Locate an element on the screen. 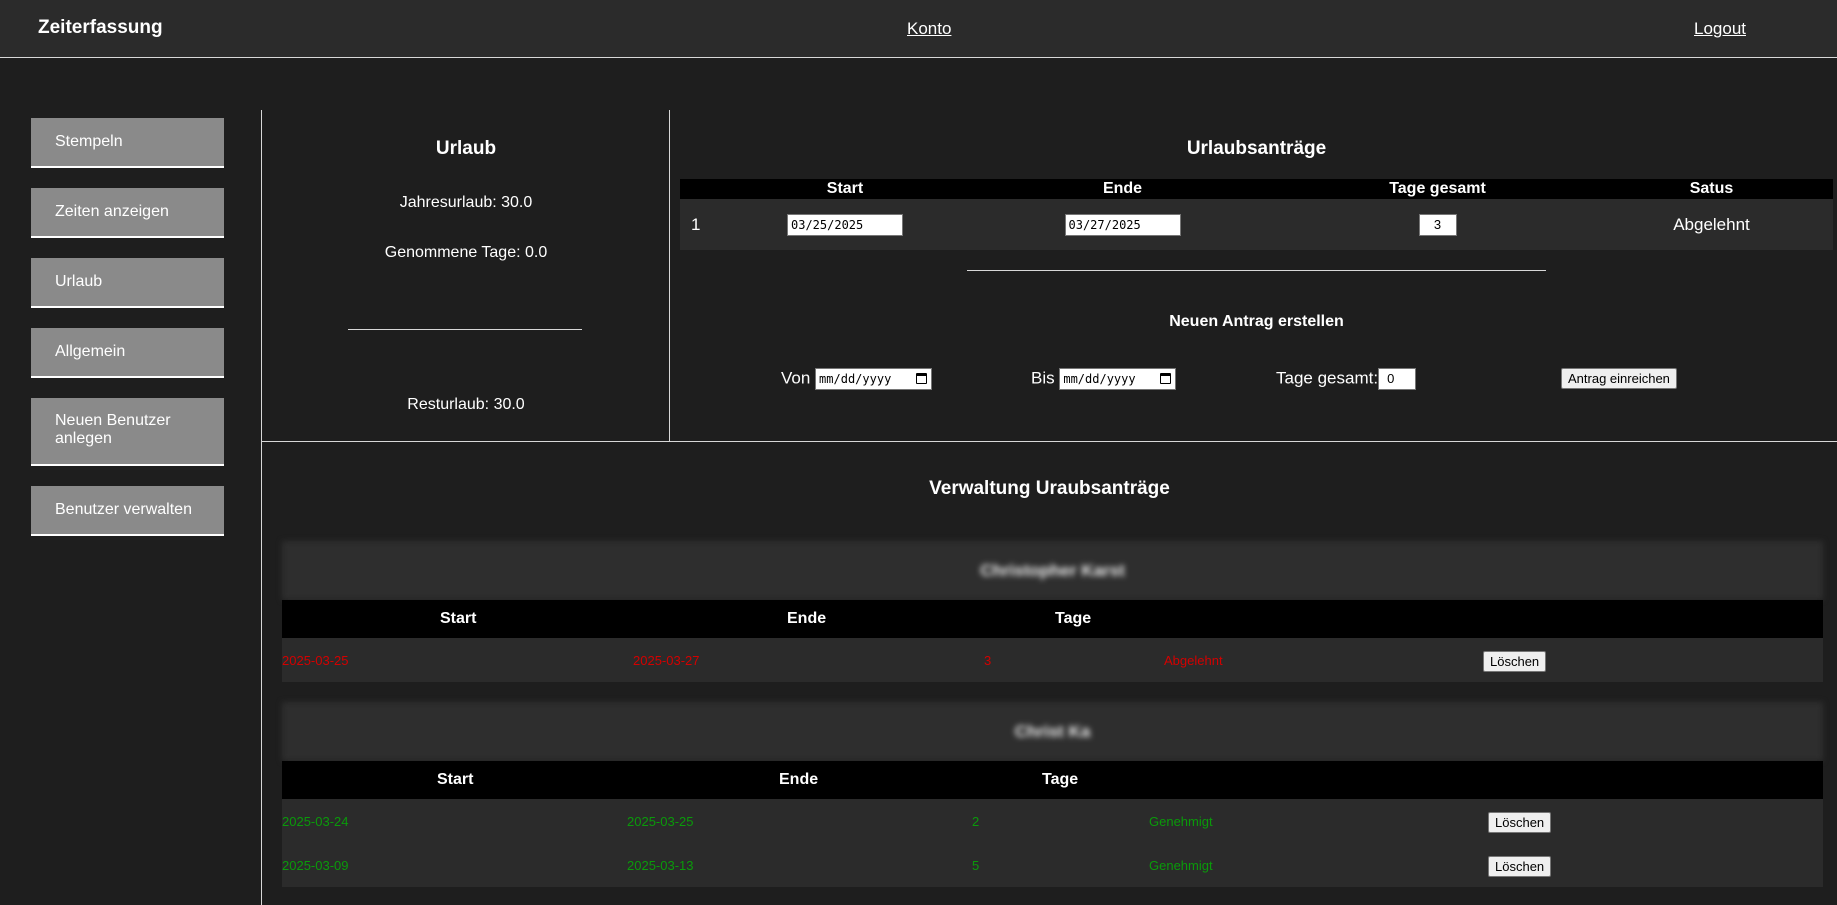  sidebar-item-urlaub: Urlaub is located at coordinates (127, 283).